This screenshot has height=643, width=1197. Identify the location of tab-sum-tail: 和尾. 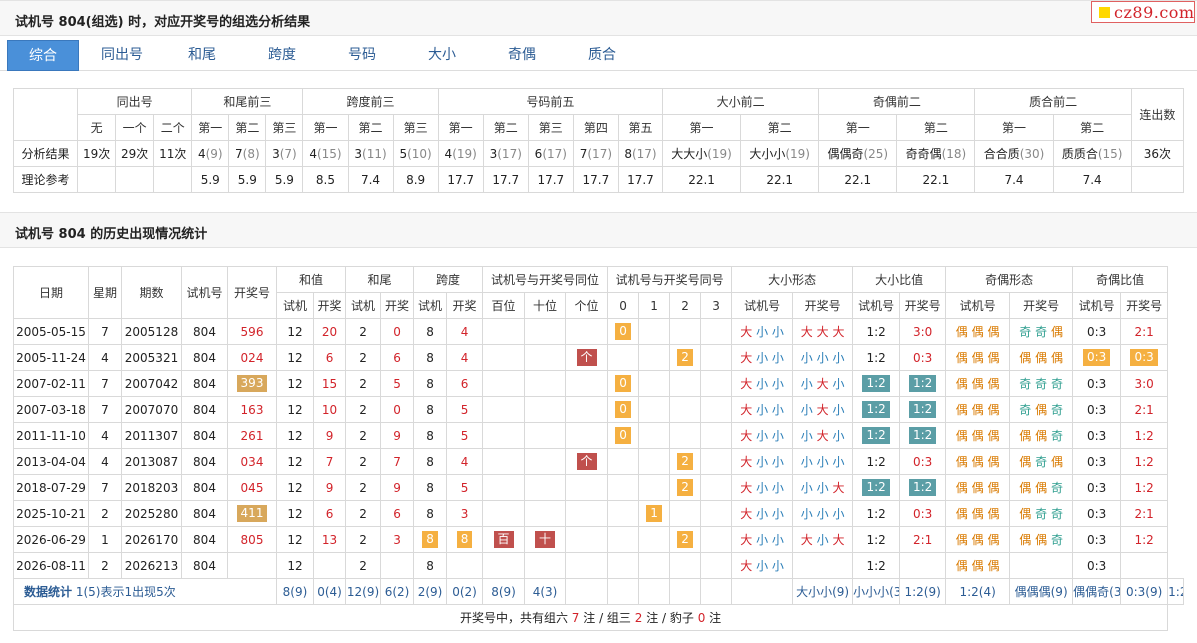
(202, 55).